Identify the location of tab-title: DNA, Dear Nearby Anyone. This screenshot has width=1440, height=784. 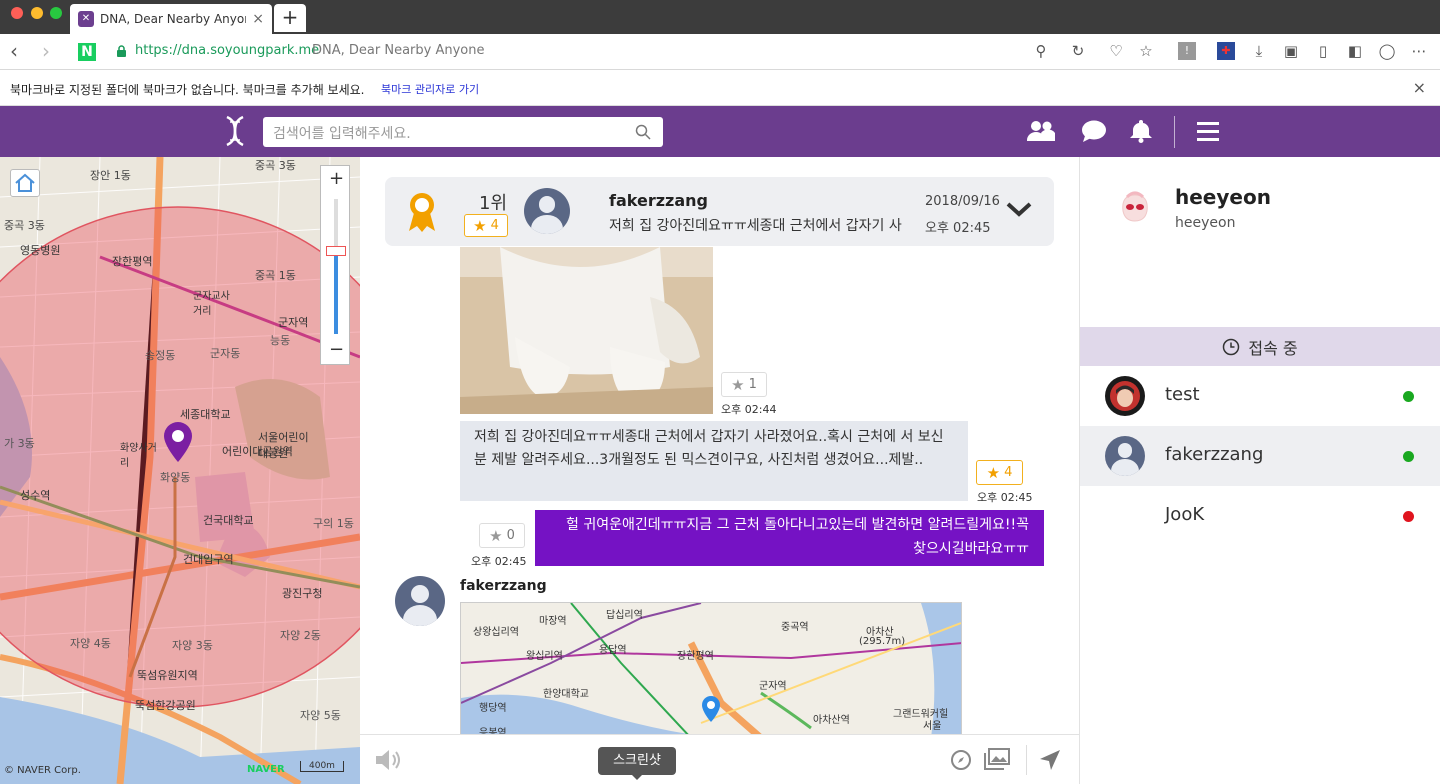
(173, 19).